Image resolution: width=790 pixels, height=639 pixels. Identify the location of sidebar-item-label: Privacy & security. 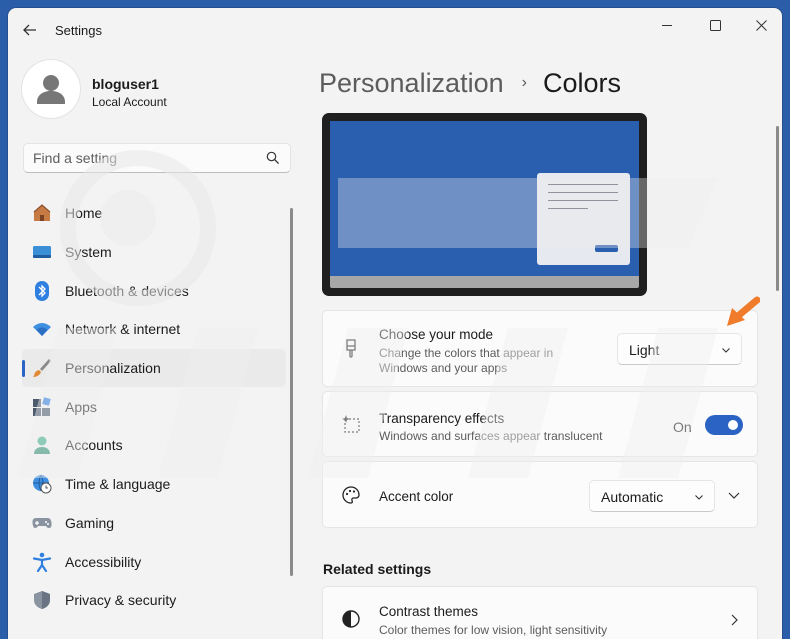
(121, 600).